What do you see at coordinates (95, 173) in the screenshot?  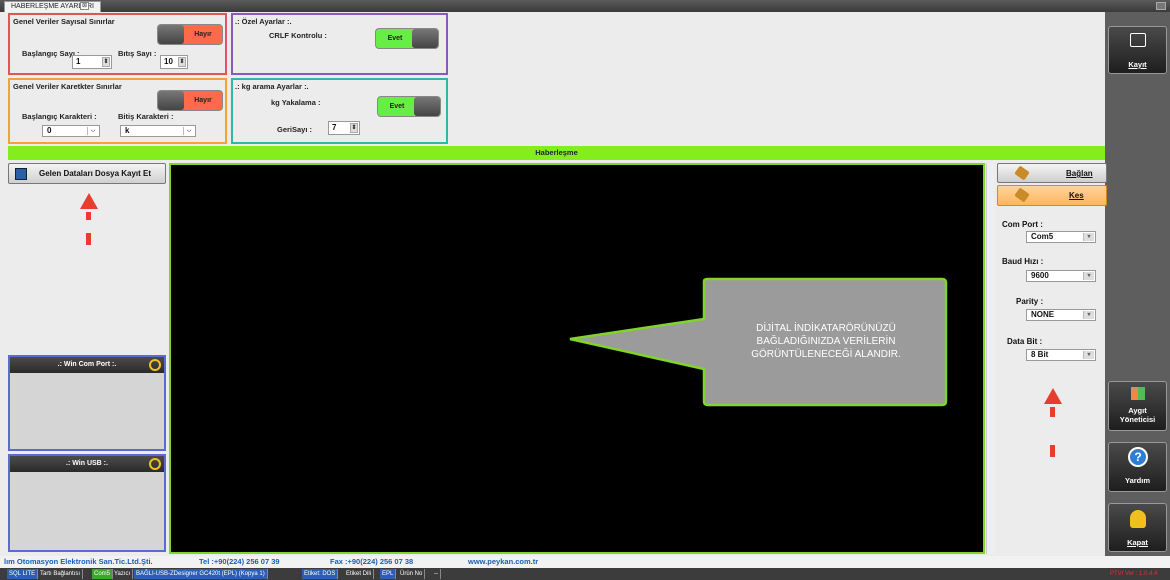 I see `save-incoming-data-label: Gelen Dataları Dosya Kayıt Et` at bounding box center [95, 173].